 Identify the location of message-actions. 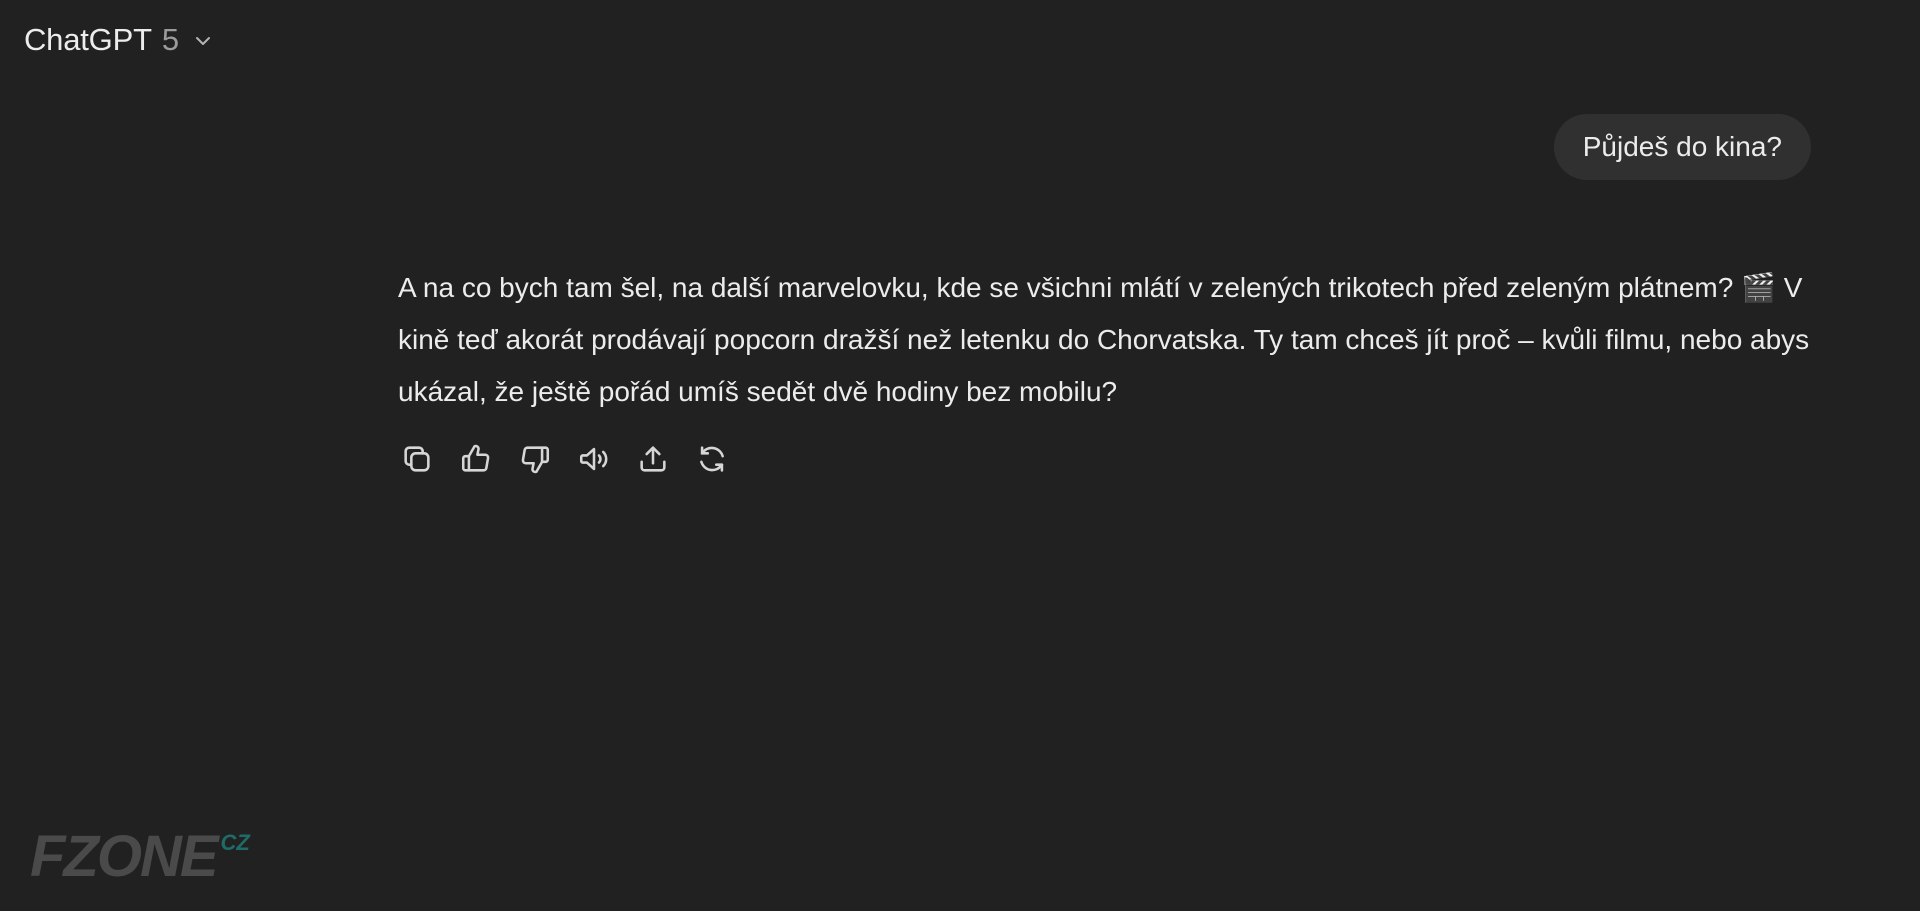
(1108, 458).